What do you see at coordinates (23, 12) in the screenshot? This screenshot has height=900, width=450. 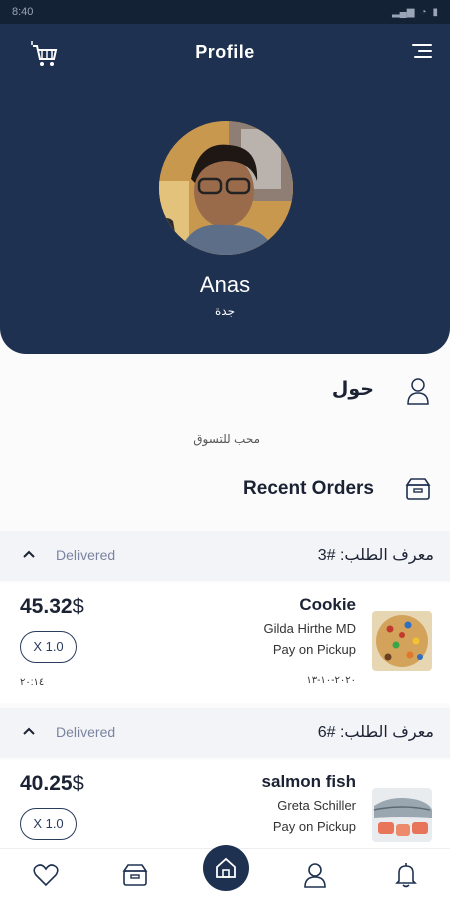 I see `status-time: 8:40` at bounding box center [23, 12].